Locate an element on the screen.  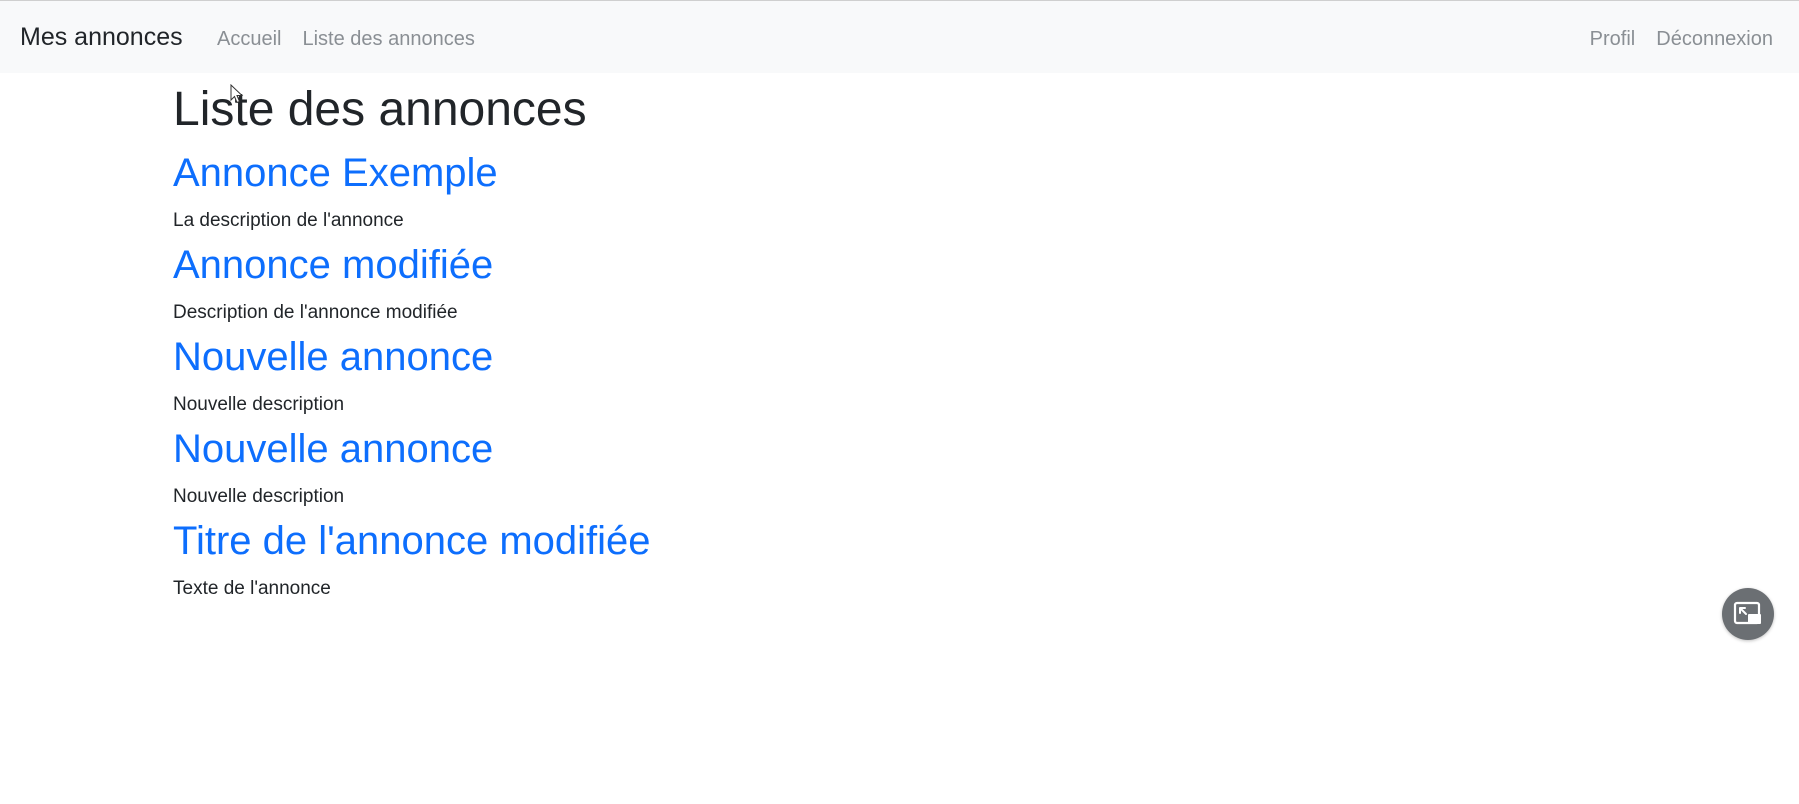
nav-left: Accueil Liste des annonces is located at coordinates (346, 39).